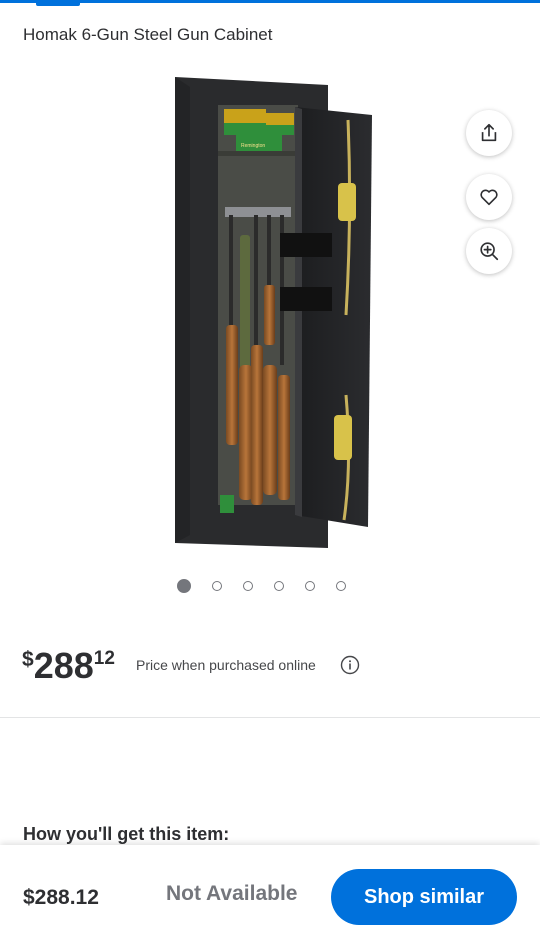 The height and width of the screenshot is (941, 540). Describe the element at coordinates (148, 34) in the screenshot. I see `product-title: Homak 6-Gun Steel Gun Cabinet` at that location.